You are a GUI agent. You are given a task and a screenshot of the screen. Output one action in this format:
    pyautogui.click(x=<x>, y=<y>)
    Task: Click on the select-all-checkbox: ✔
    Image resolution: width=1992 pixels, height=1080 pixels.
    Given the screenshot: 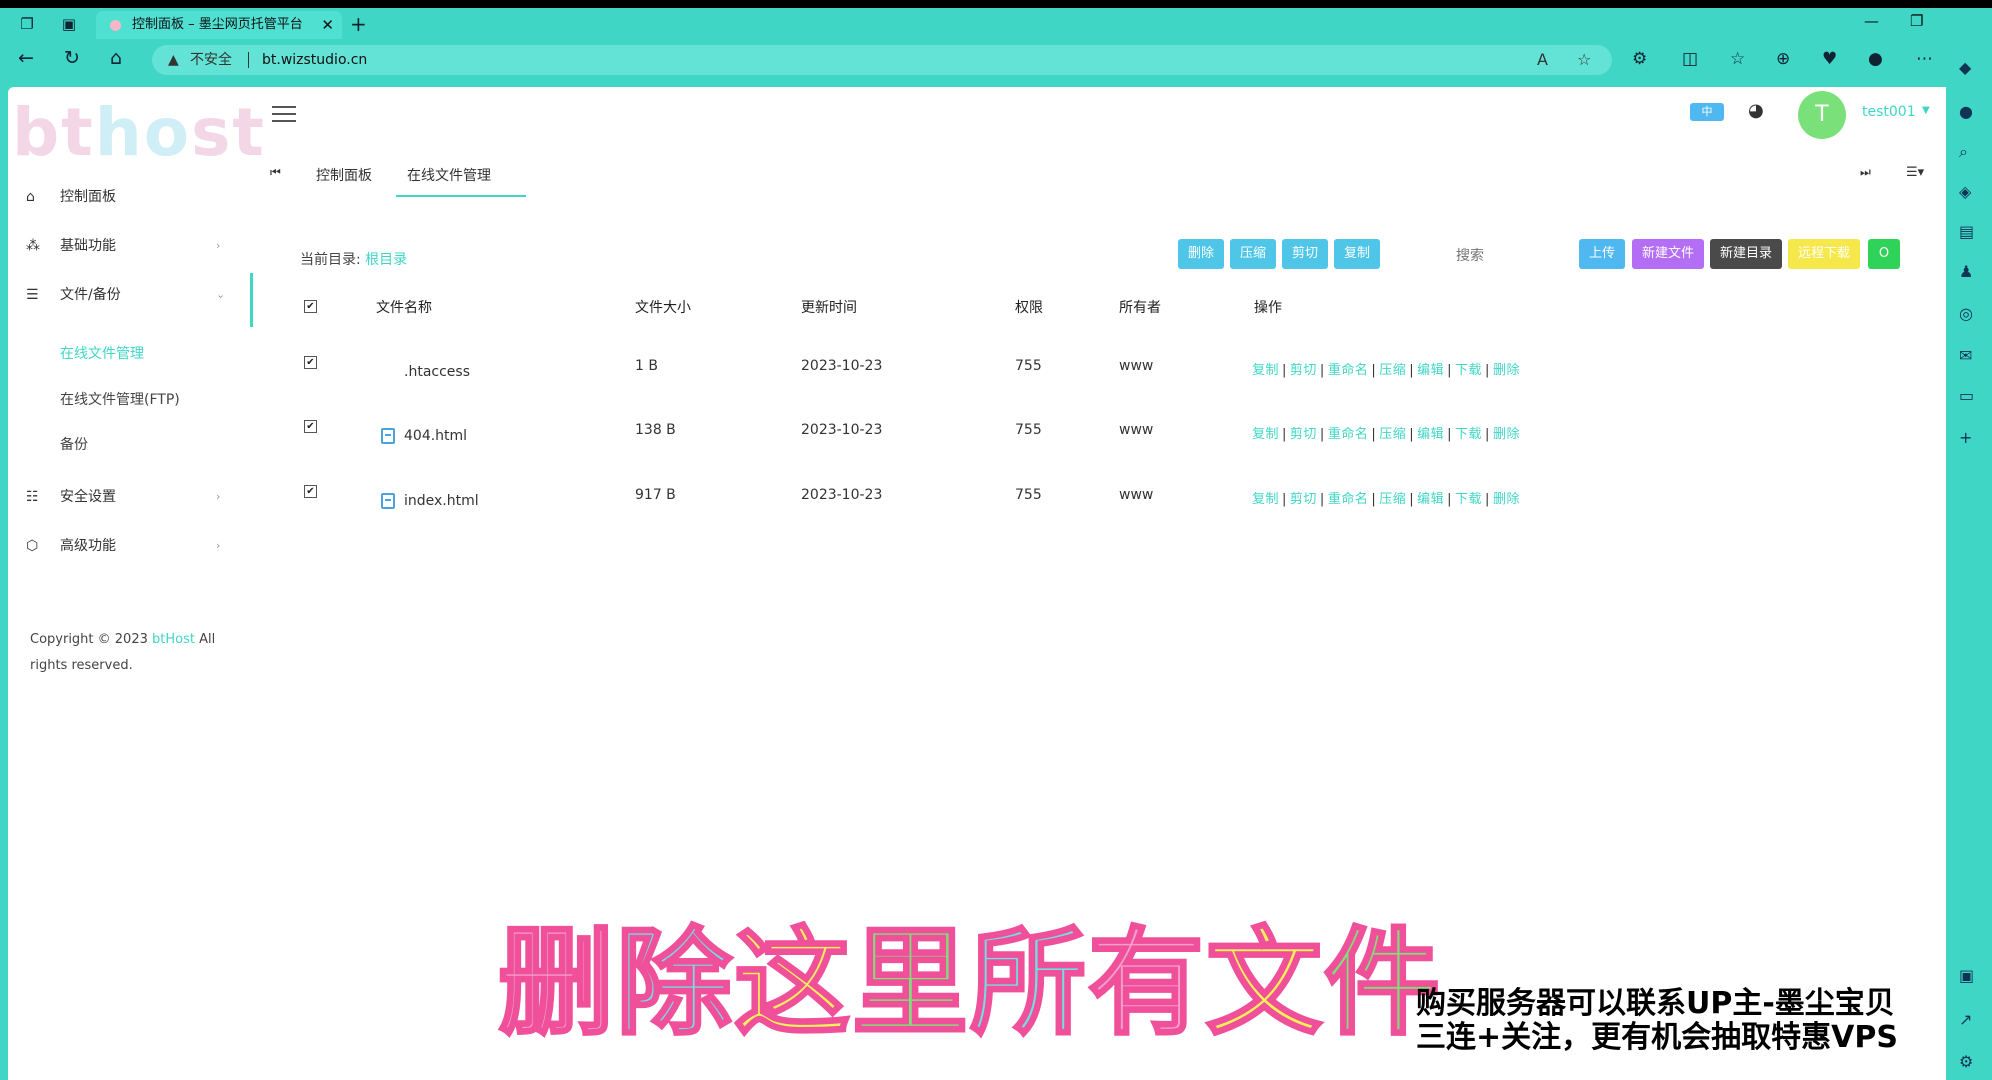 What is the action you would take?
    pyautogui.click(x=310, y=306)
    